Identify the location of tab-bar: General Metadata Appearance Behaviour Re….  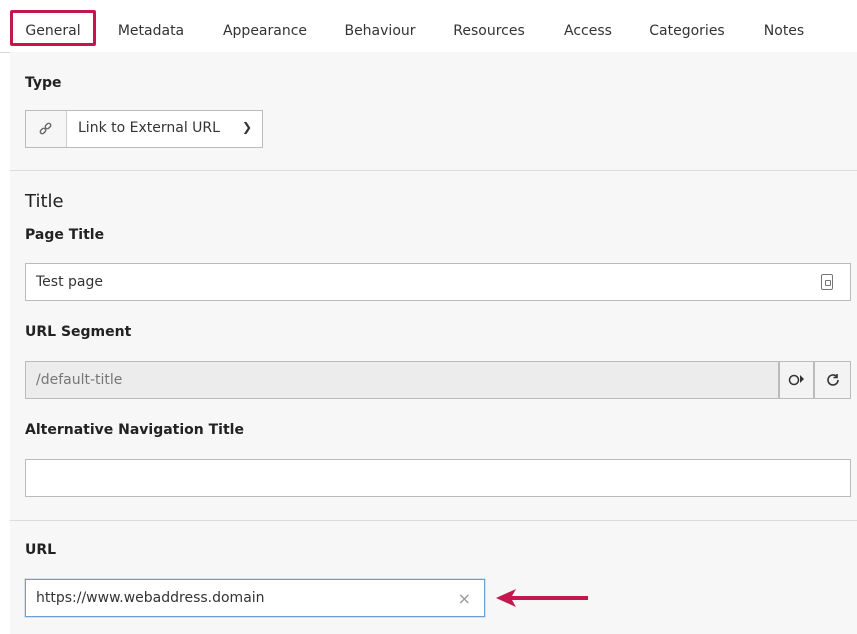
(428, 26).